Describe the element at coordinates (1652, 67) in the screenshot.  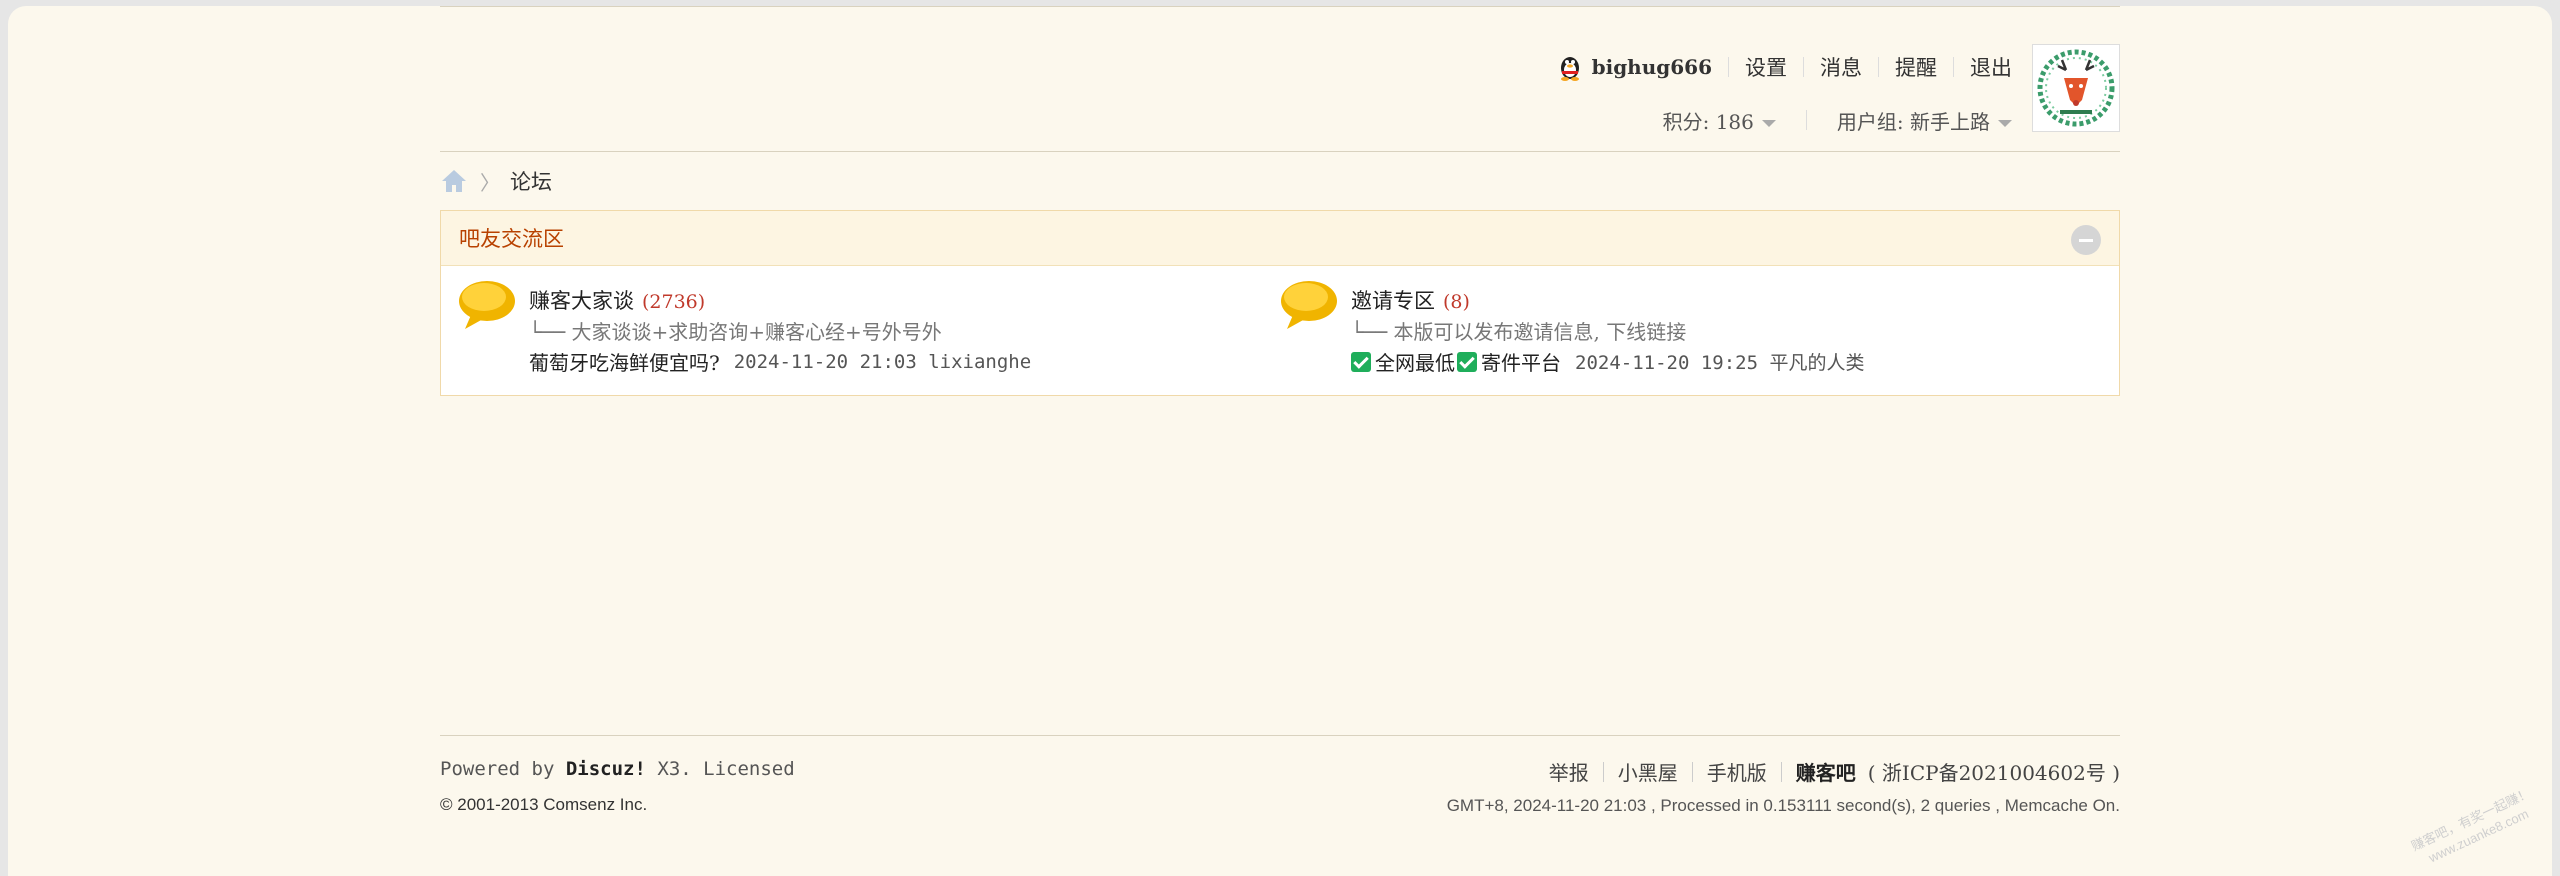
I see `username-link: bighug666` at that location.